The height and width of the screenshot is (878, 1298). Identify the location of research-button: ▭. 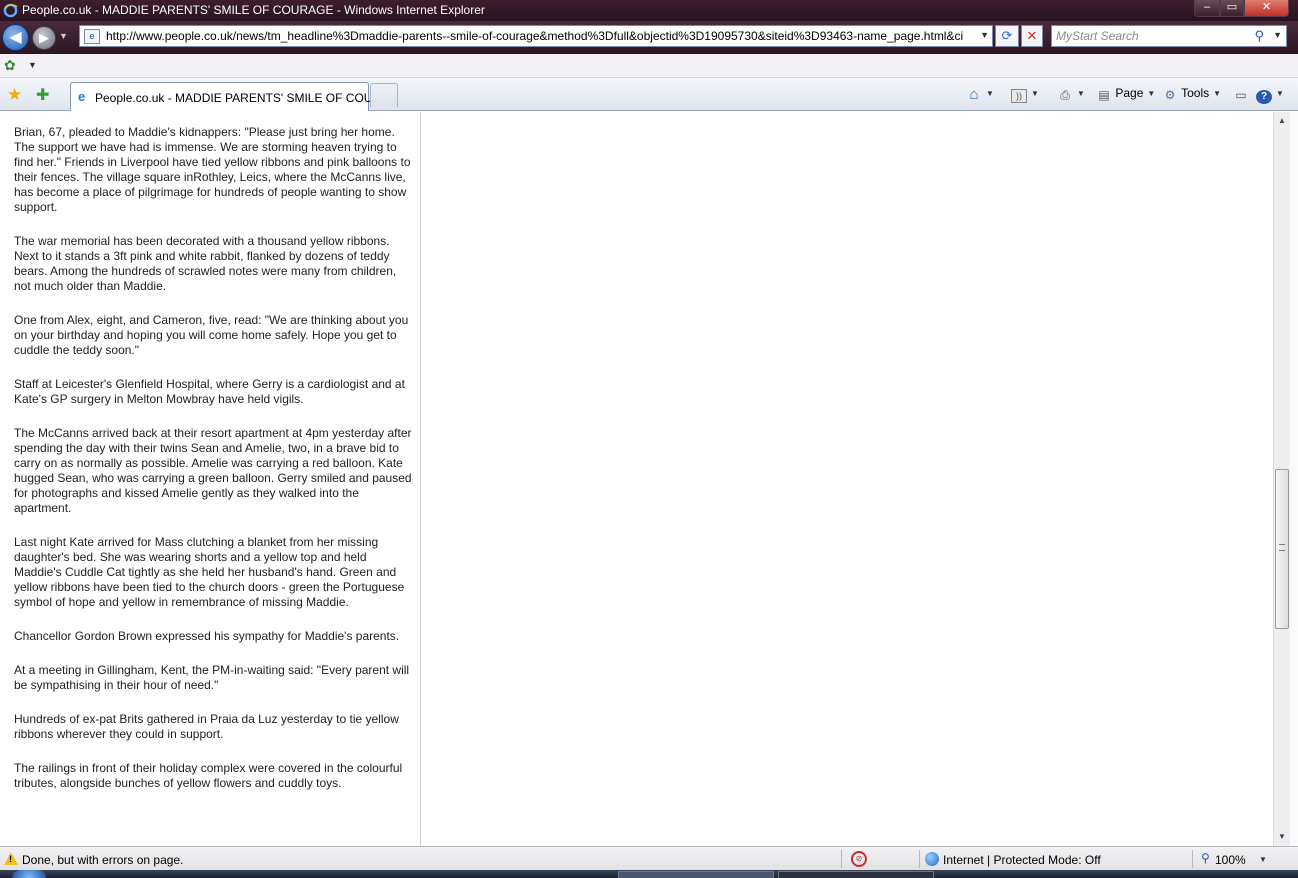
(1241, 95).